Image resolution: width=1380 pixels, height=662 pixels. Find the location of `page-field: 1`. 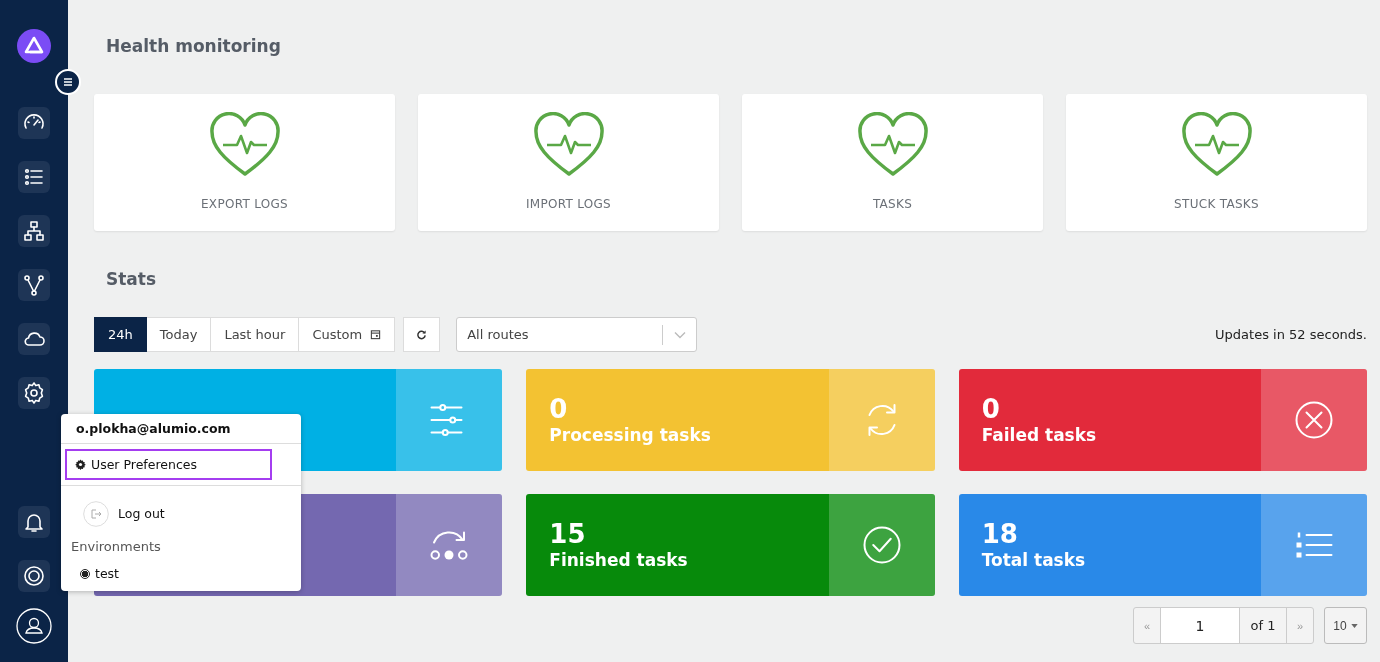

page-field: 1 is located at coordinates (1200, 625).